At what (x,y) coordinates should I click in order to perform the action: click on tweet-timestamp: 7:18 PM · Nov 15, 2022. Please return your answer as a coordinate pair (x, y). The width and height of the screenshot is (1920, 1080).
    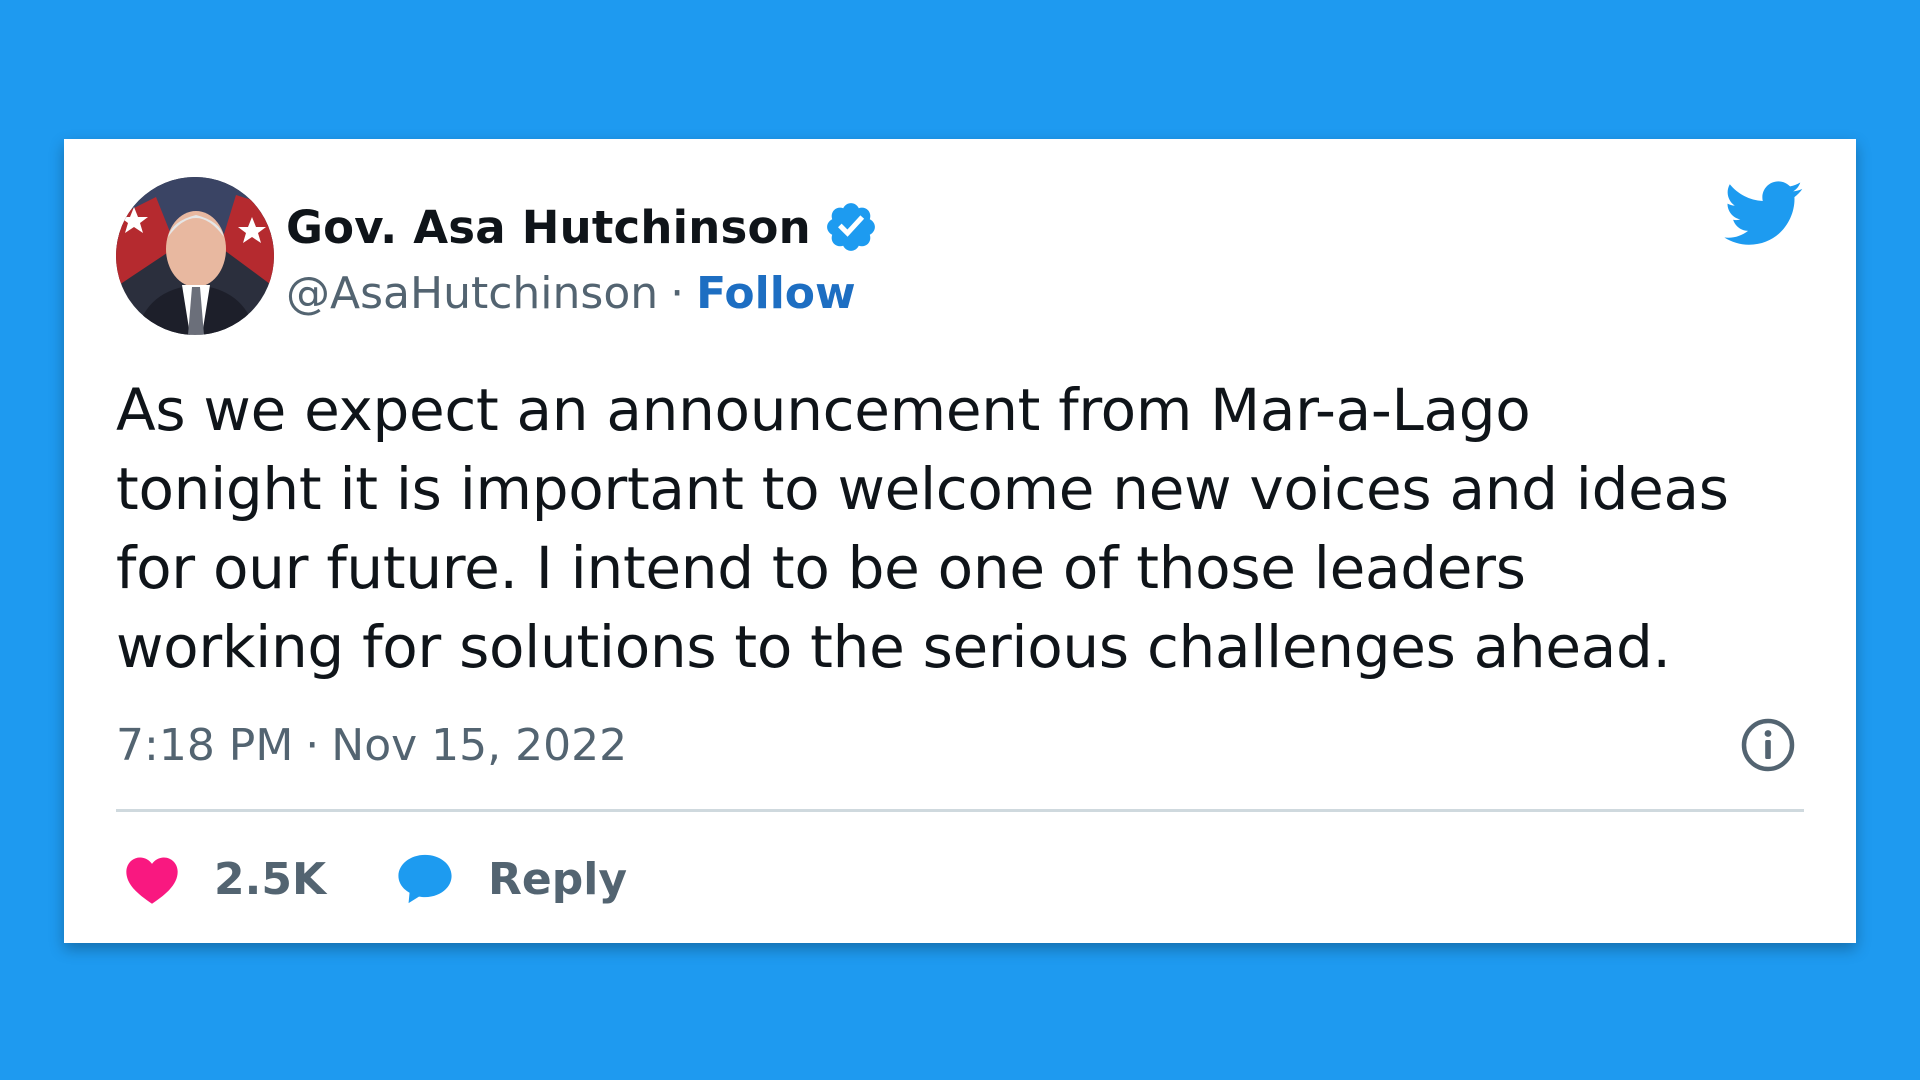
    Looking at the image, I should click on (371, 745).